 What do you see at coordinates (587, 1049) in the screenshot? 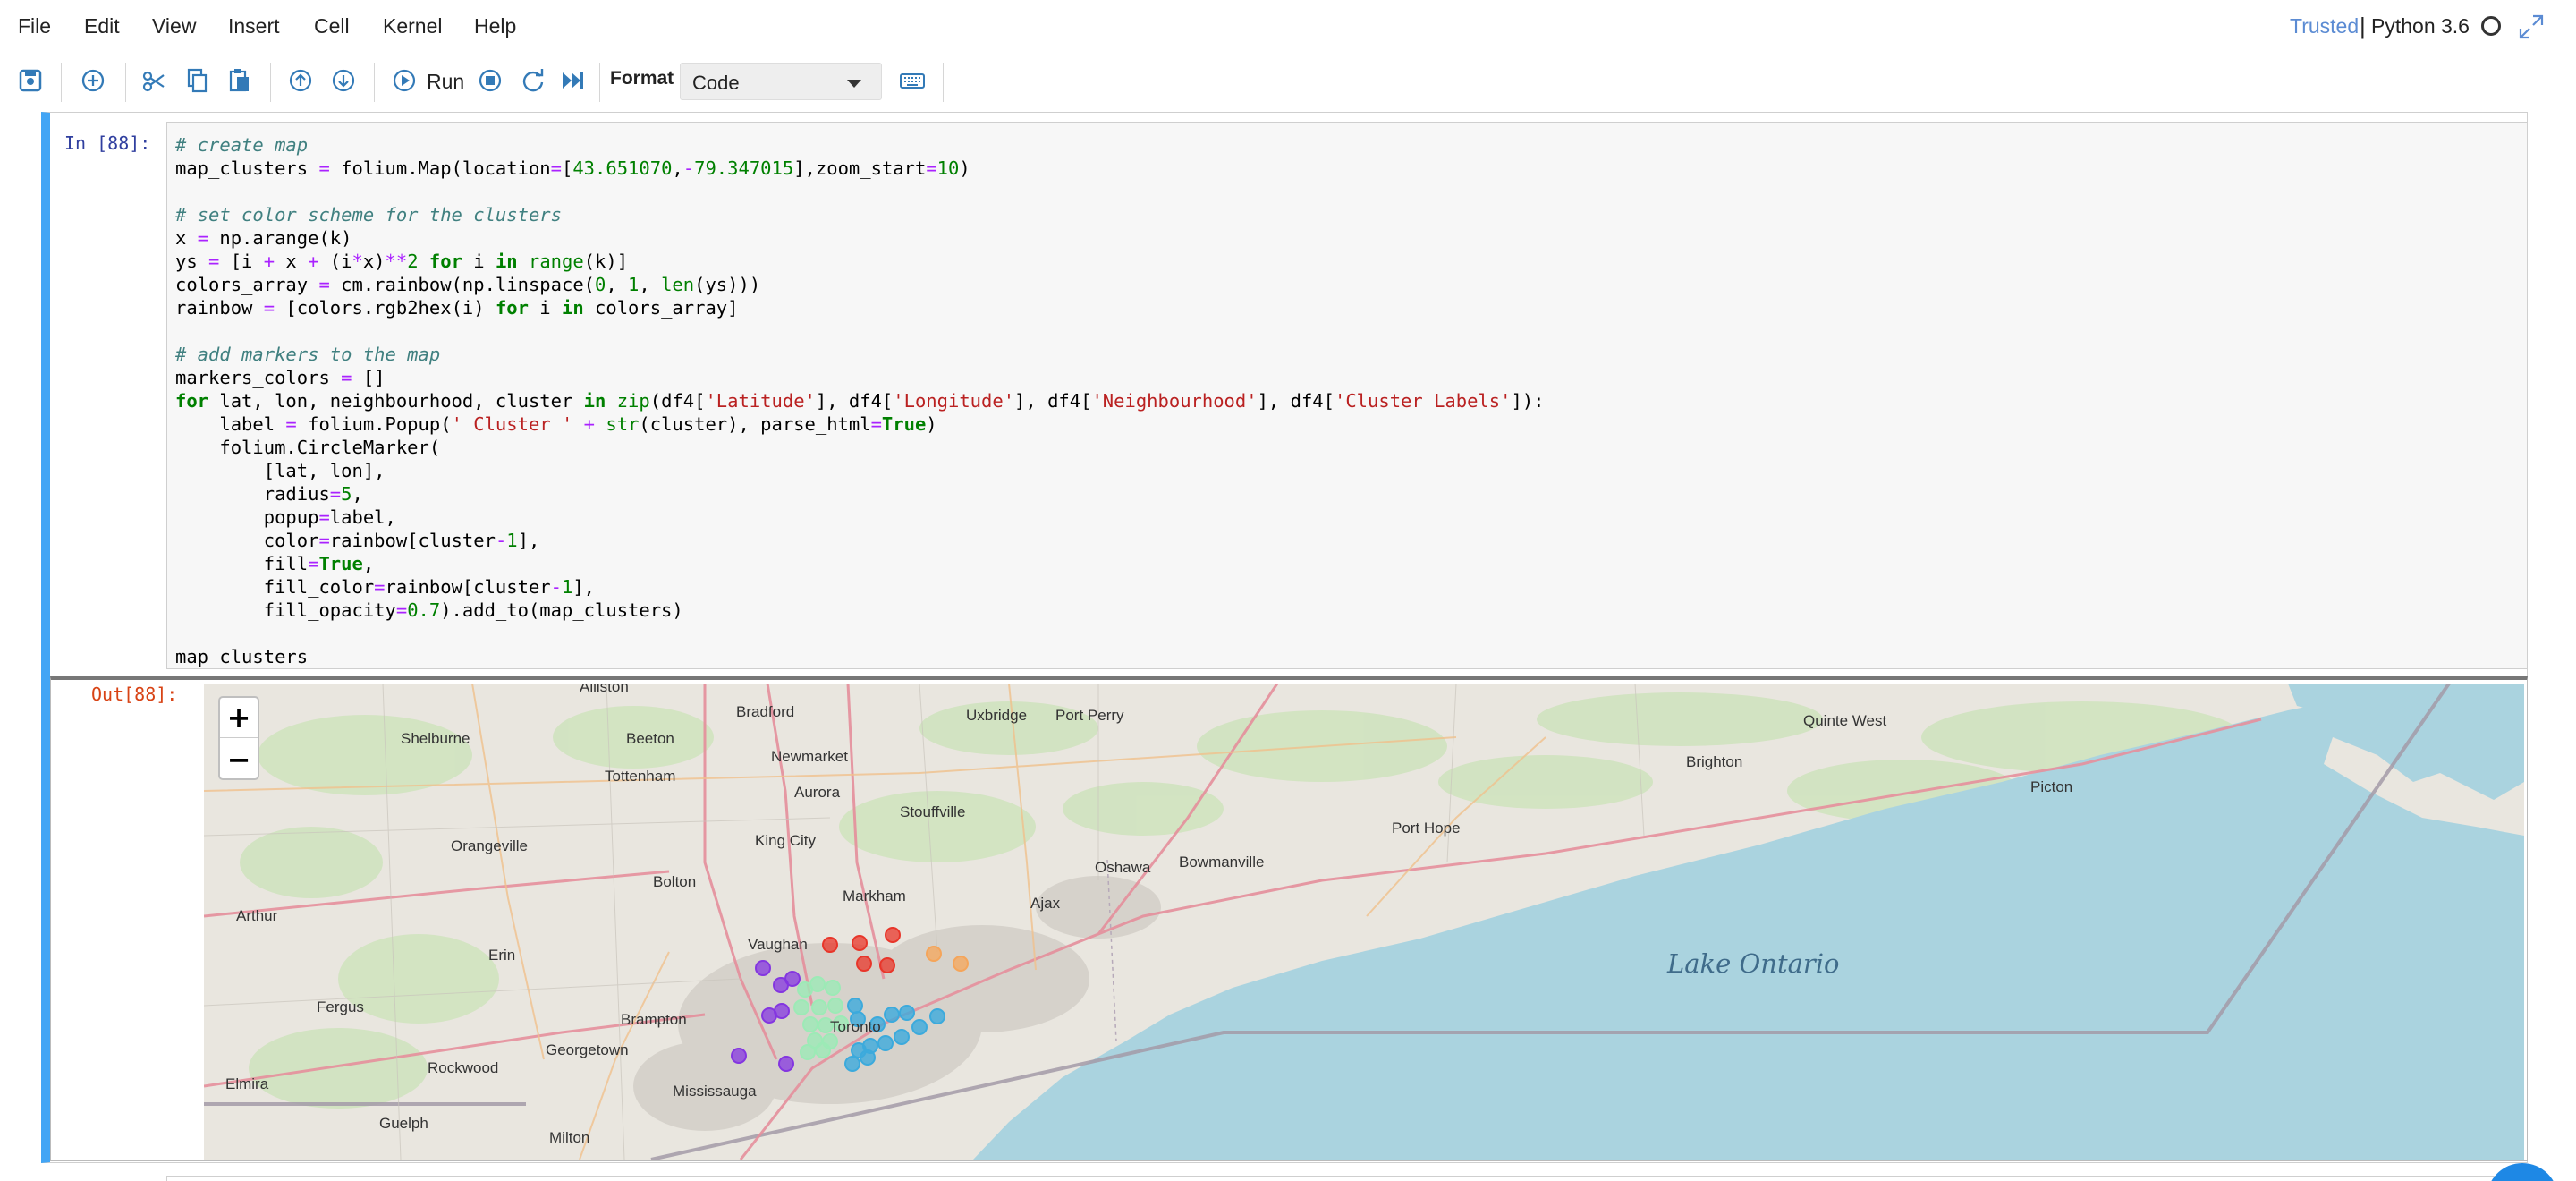
I see `place-label: Georgetown` at bounding box center [587, 1049].